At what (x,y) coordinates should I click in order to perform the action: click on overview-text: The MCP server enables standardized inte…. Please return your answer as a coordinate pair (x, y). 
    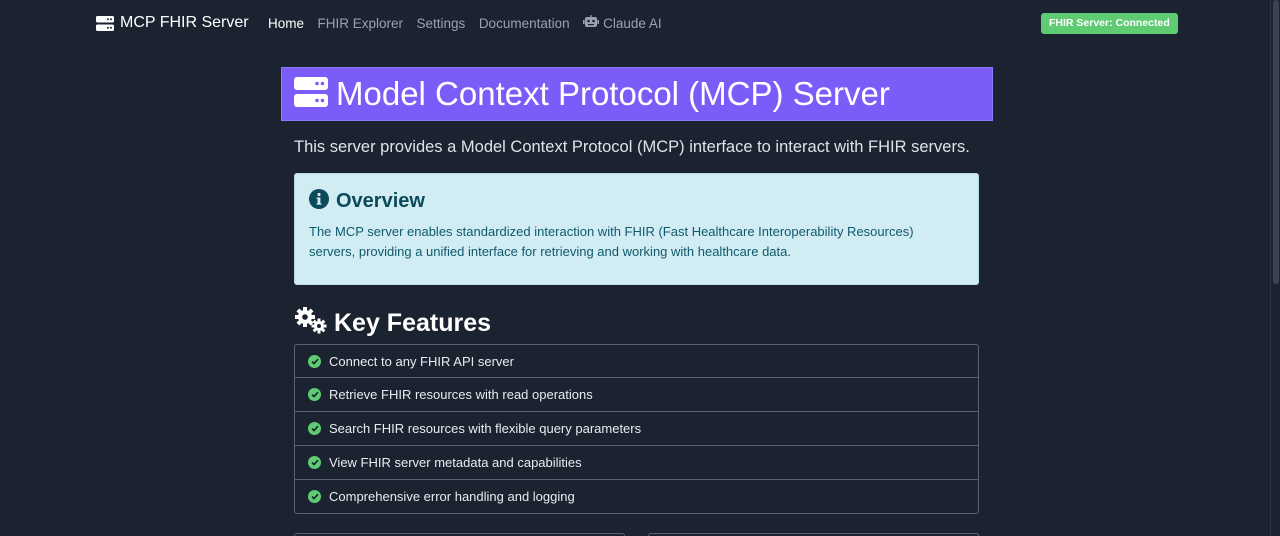
    Looking at the image, I should click on (611, 241).